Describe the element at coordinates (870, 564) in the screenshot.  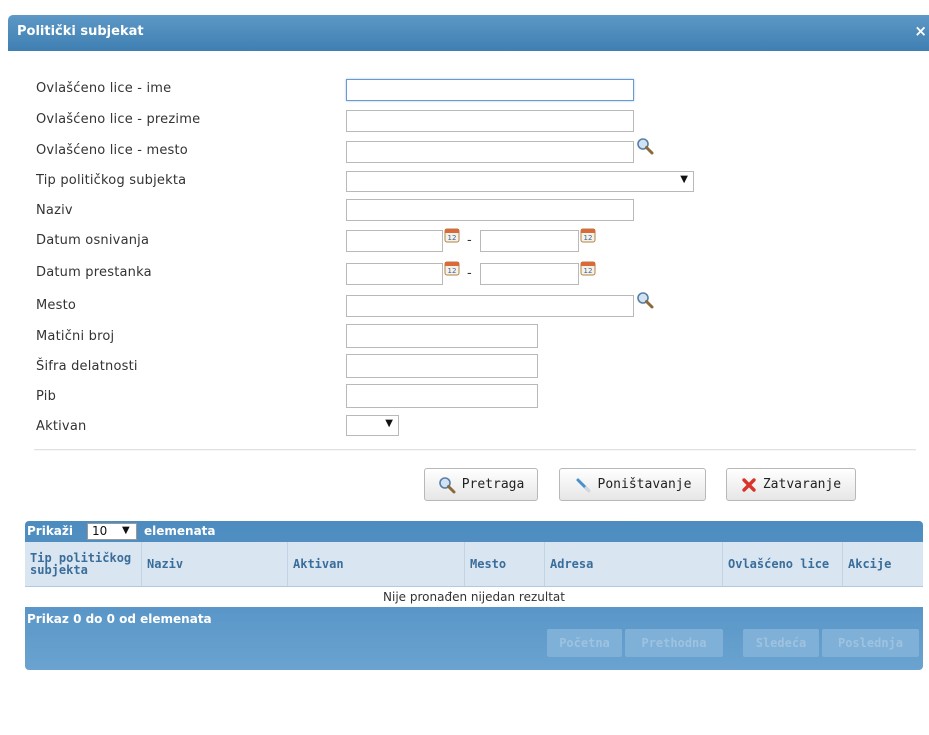
I see `column-header-akcije: Akcije` at that location.